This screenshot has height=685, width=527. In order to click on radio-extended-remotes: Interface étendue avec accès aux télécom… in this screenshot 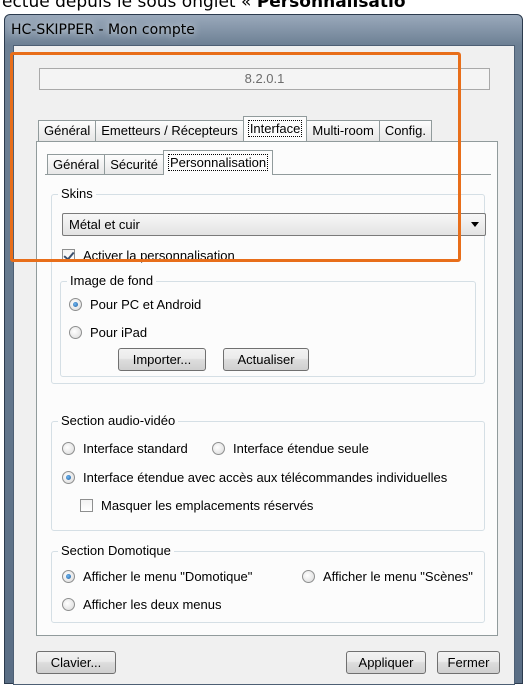, I will do `click(254, 477)`.